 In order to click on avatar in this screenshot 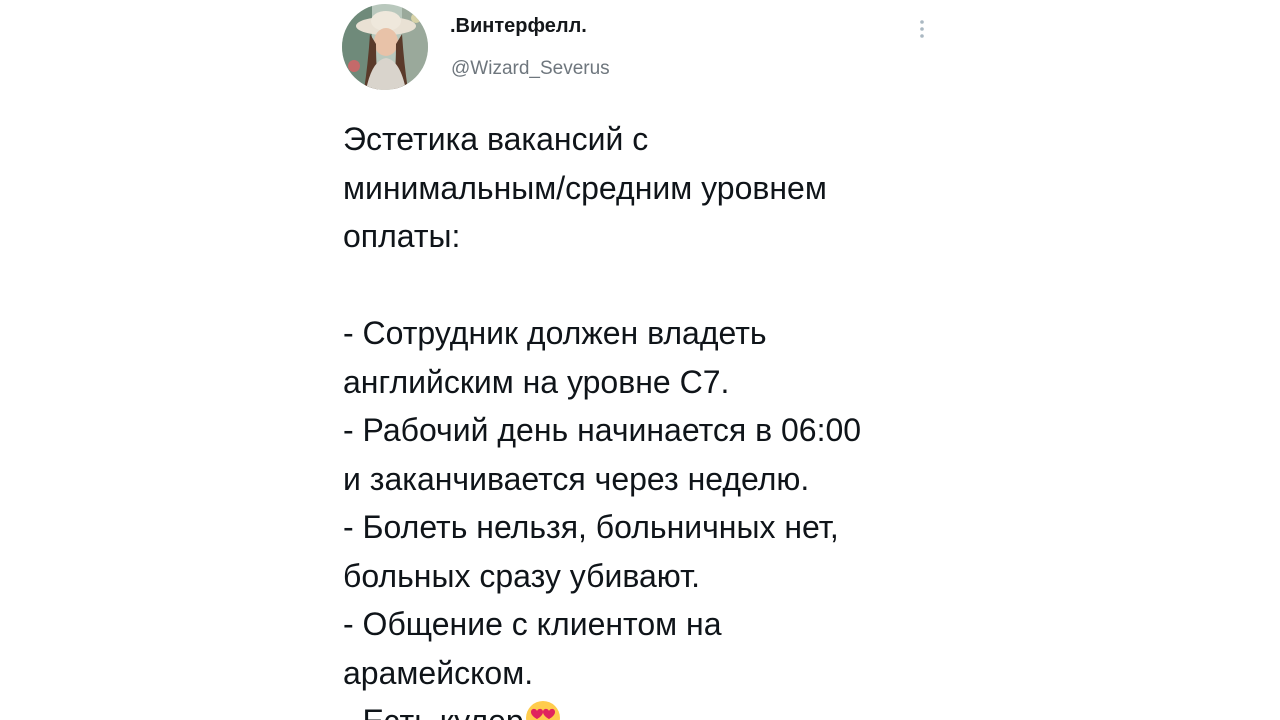, I will do `click(385, 47)`.